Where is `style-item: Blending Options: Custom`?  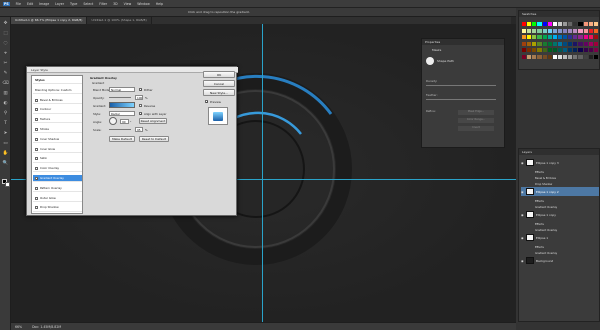 style-item: Blending Options: Custom is located at coordinates (57, 91).